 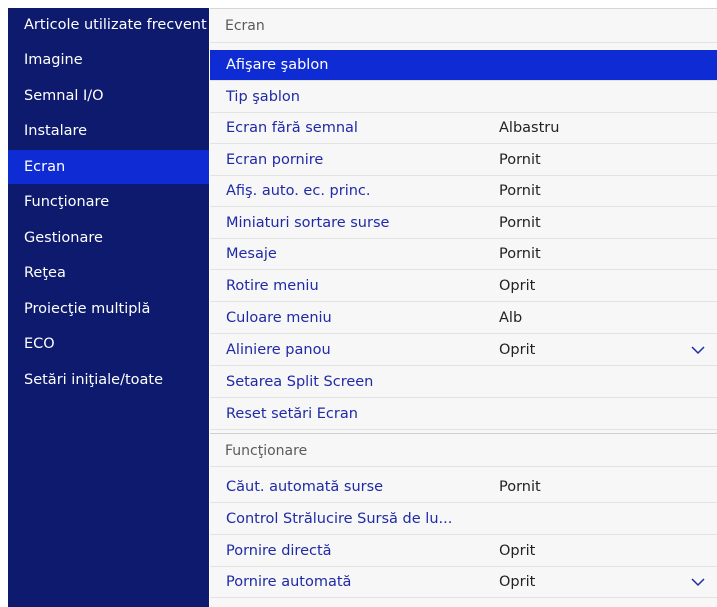 I want to click on menu-item-label: Ecran pornire, so click(x=275, y=160).